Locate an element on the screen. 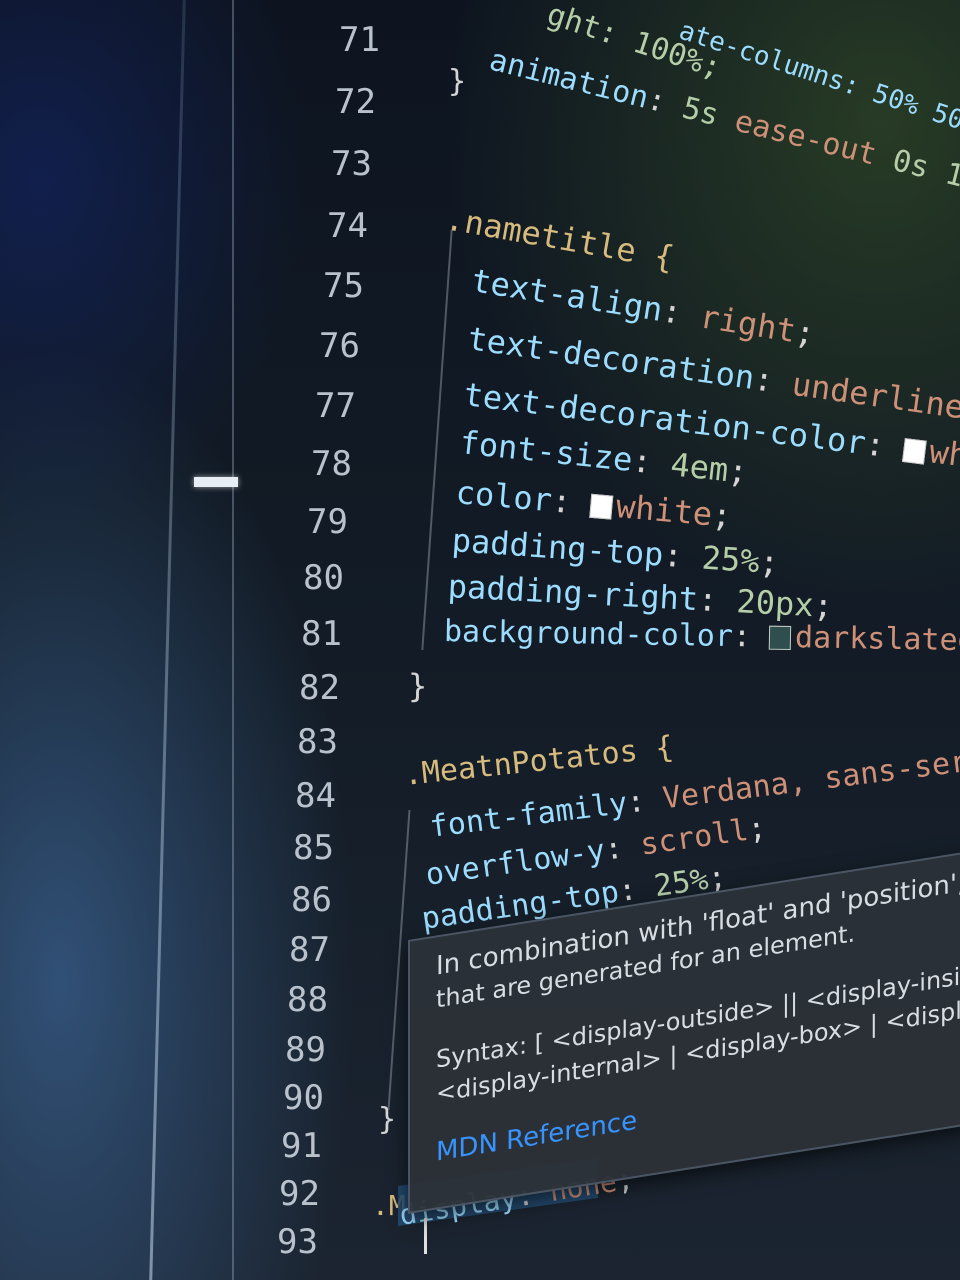 This screenshot has width=960, height=1280. line-number: 75 is located at coordinates (343, 286).